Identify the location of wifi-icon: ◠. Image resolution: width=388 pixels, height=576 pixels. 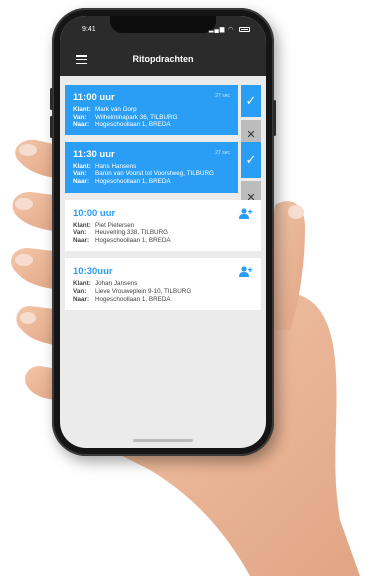
(231, 30).